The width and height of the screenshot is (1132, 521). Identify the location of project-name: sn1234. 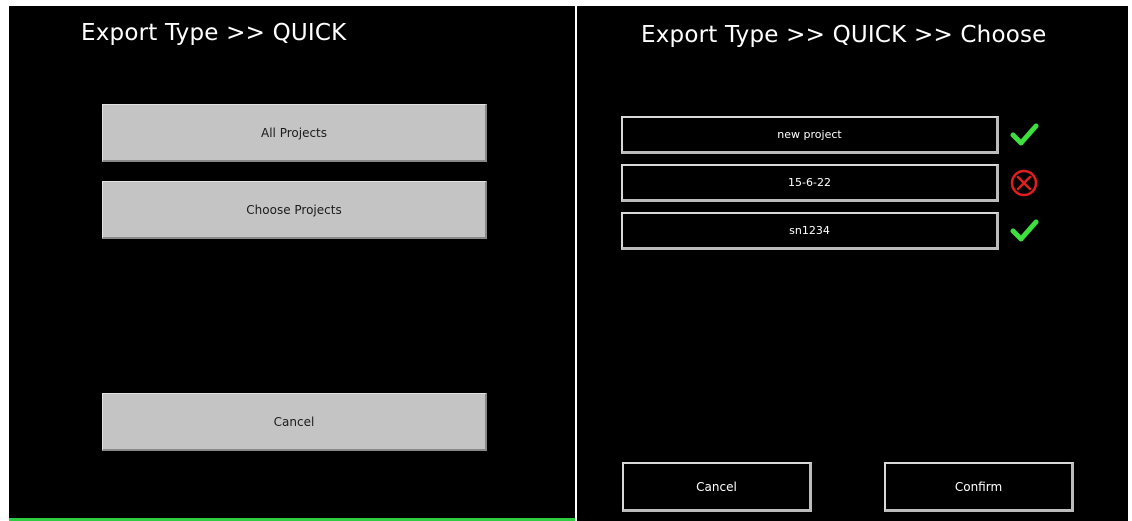
(809, 230).